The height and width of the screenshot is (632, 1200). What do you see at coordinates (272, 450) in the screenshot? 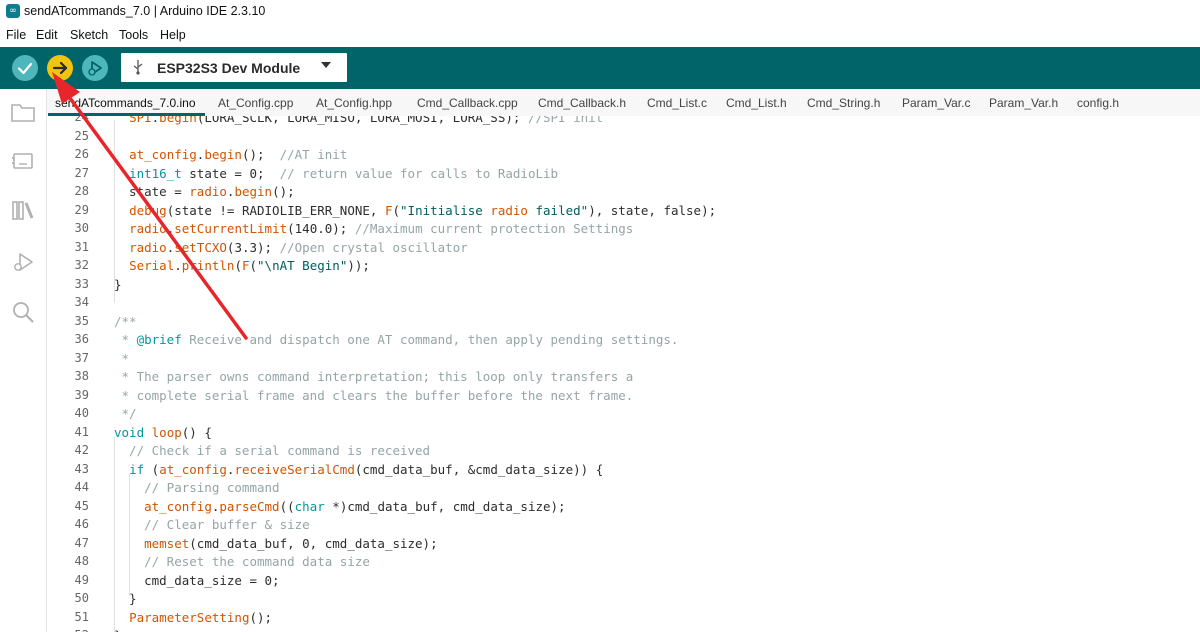
I see `code-line: // Check if a serial command is received` at bounding box center [272, 450].